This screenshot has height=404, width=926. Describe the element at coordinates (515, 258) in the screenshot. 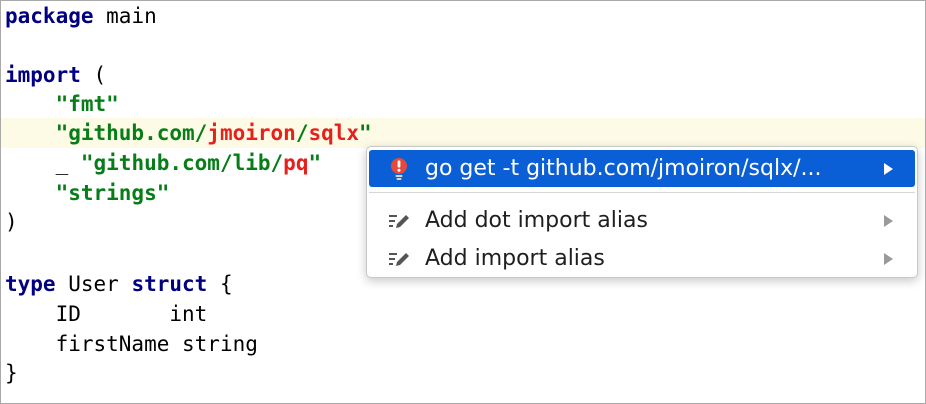

I see `menu-item-label: Add import alias` at that location.